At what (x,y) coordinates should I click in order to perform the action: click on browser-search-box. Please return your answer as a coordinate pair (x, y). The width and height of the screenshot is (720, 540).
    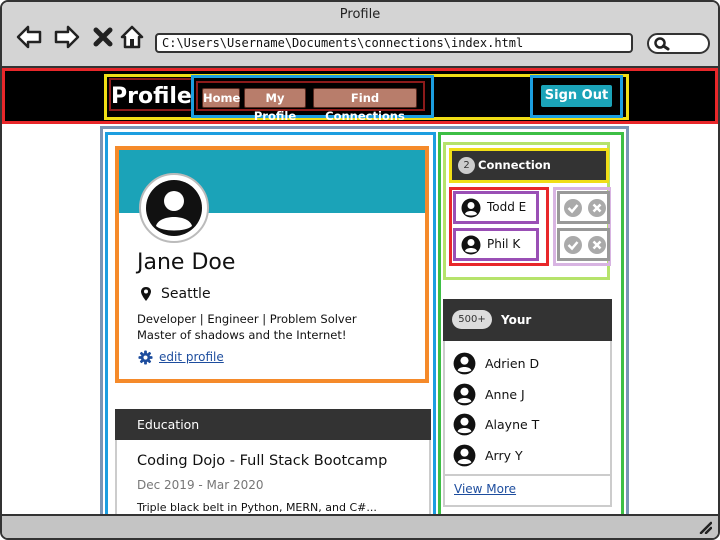
    Looking at the image, I should click on (678, 43).